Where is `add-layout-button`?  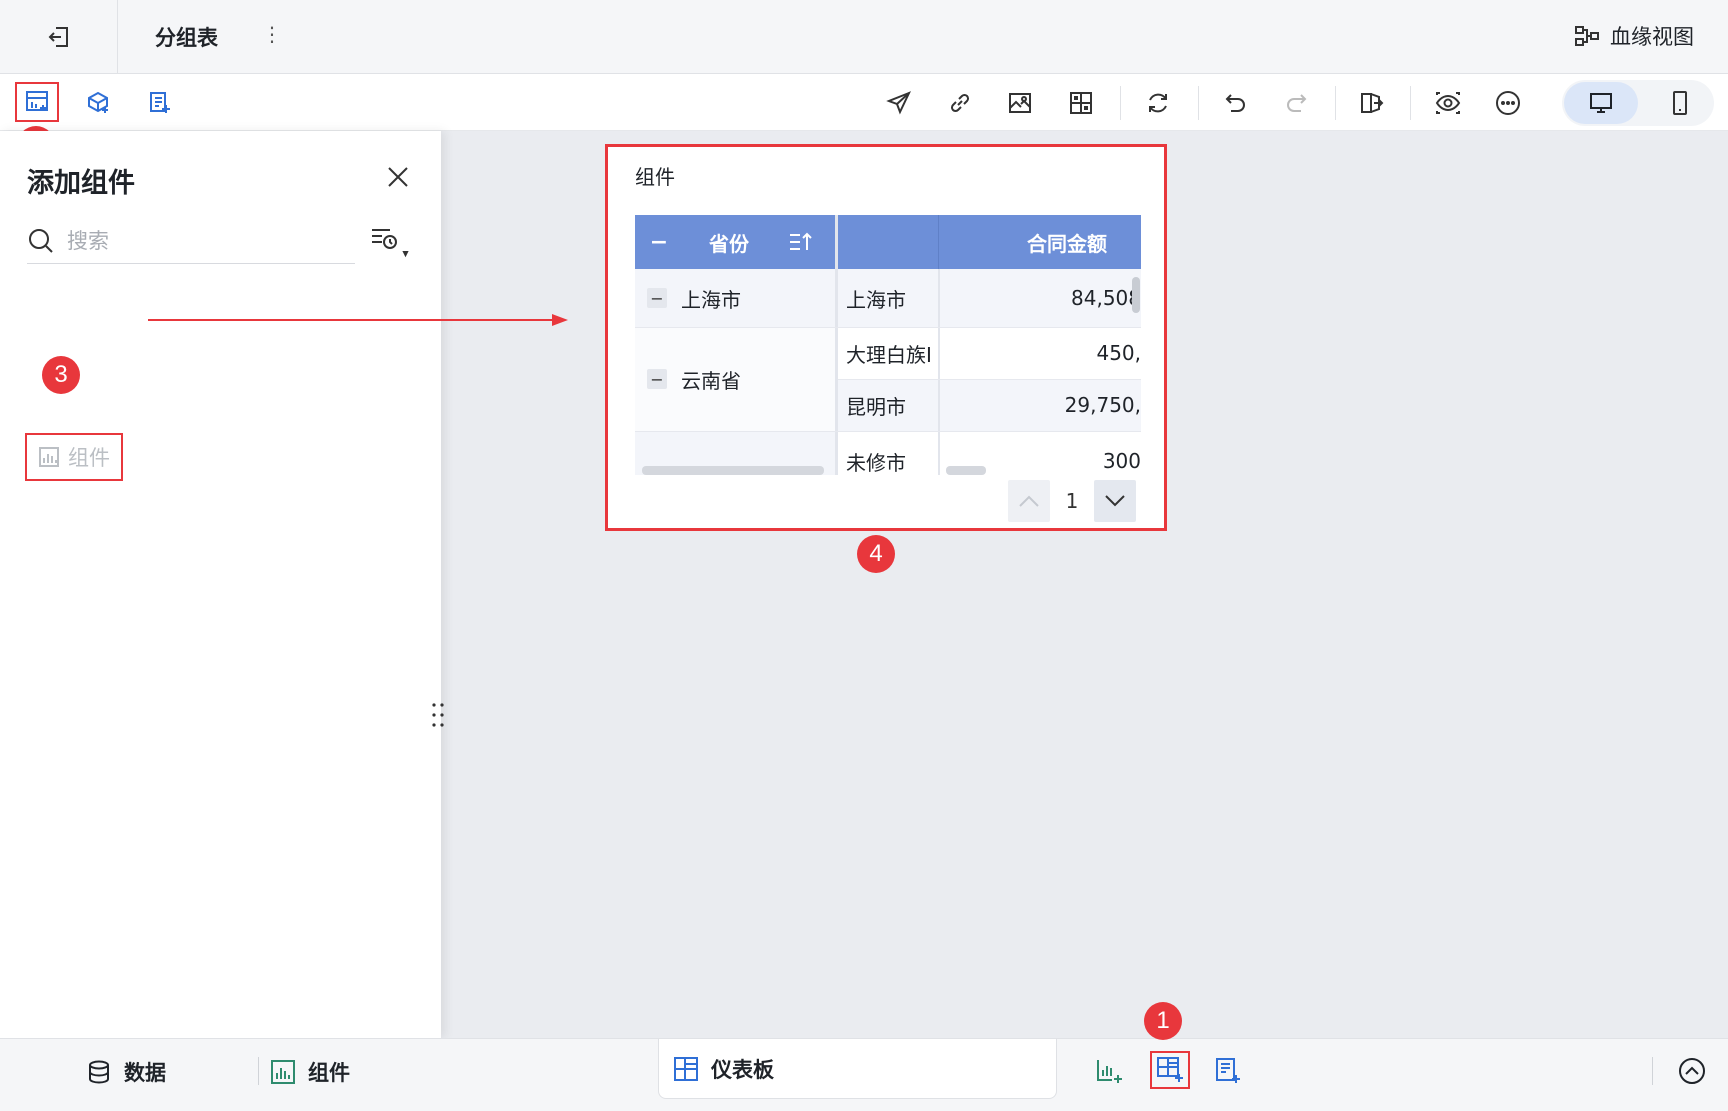 add-layout-button is located at coordinates (1170, 1070).